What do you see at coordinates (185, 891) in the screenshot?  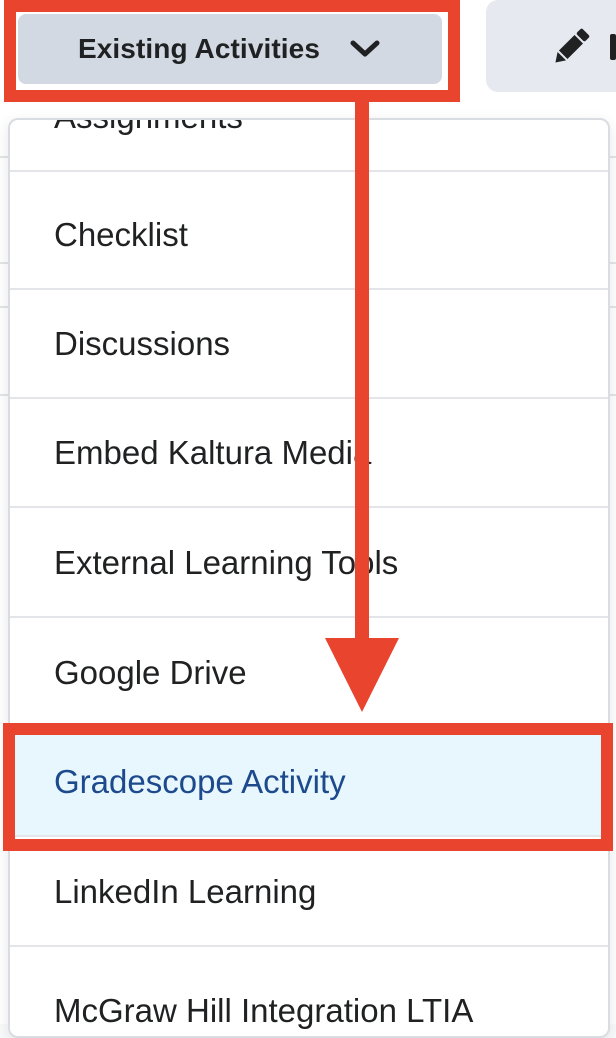 I see `menu-item-label: LinkedIn Learning` at bounding box center [185, 891].